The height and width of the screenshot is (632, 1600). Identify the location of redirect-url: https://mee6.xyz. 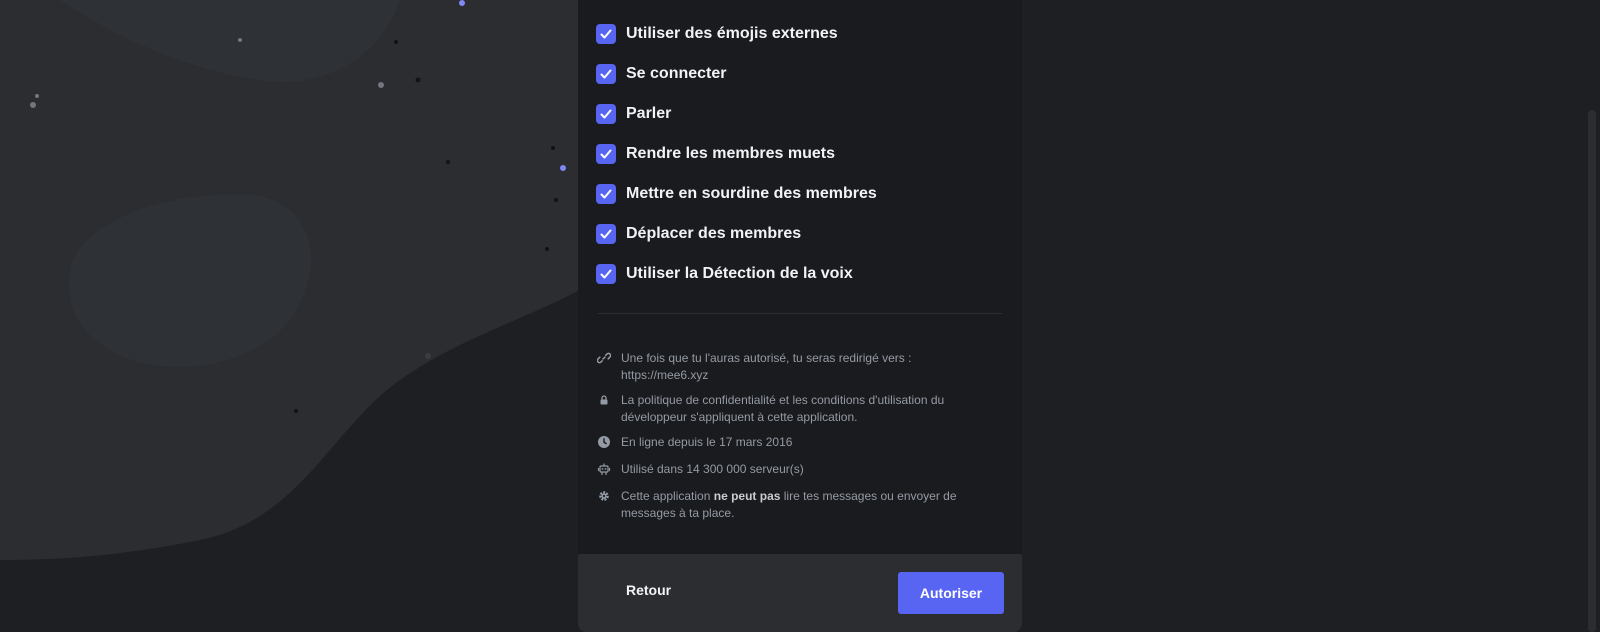
(665, 375).